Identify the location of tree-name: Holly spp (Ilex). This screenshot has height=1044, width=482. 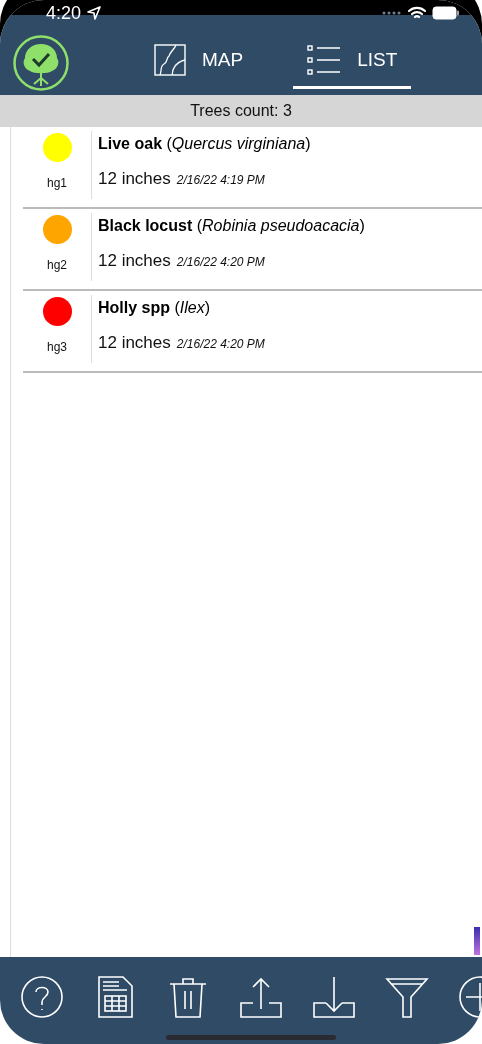
(290, 308).